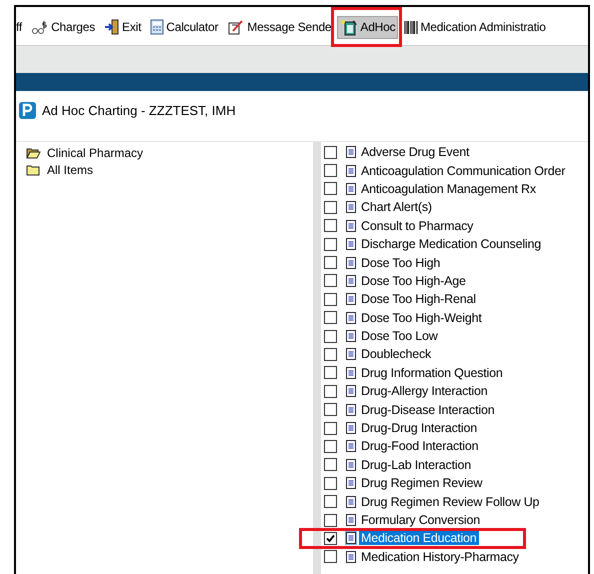 The image size is (594, 574). Describe the element at coordinates (399, 336) in the screenshot. I see `form-item: Dose Too Low` at that location.